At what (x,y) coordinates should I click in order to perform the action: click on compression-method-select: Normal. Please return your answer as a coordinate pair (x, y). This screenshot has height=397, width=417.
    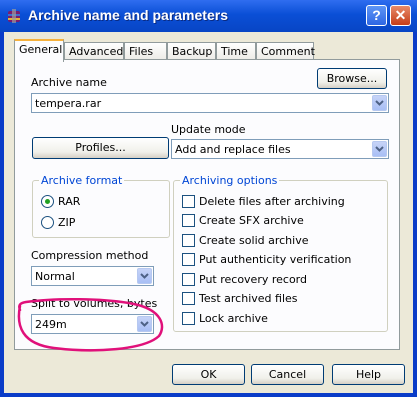
    Looking at the image, I should click on (92, 276).